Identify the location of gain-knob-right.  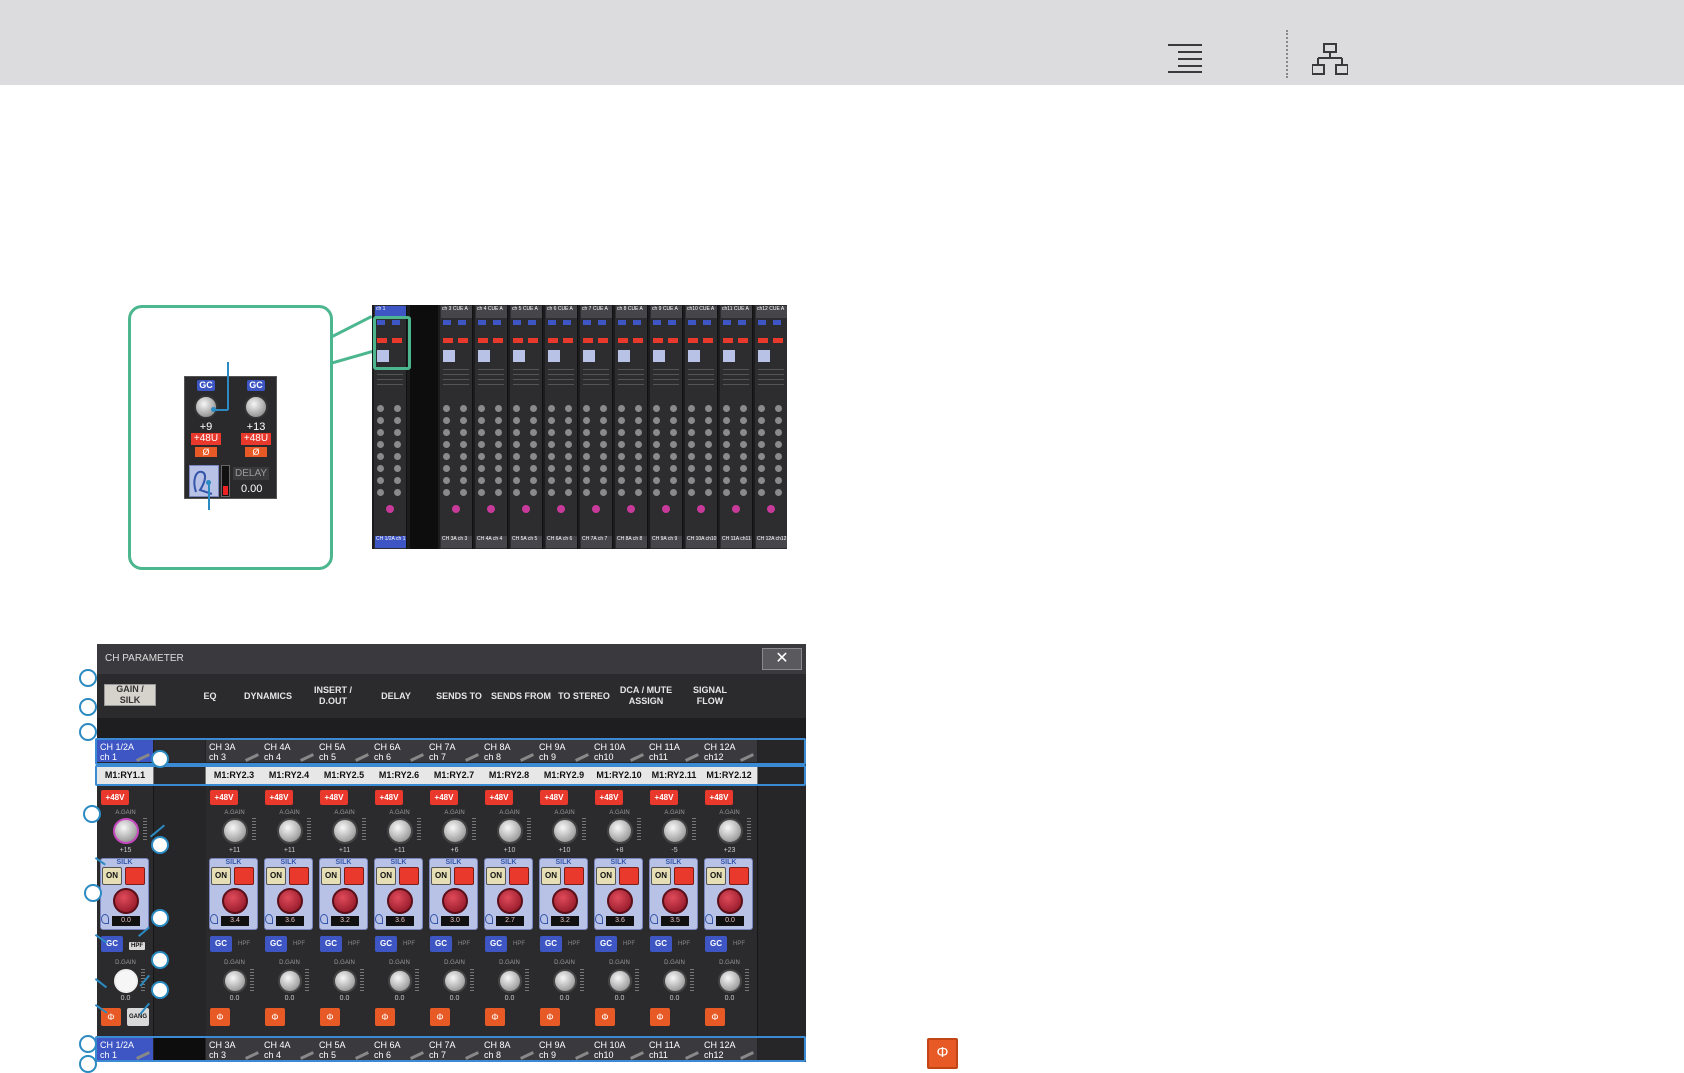
(256, 407).